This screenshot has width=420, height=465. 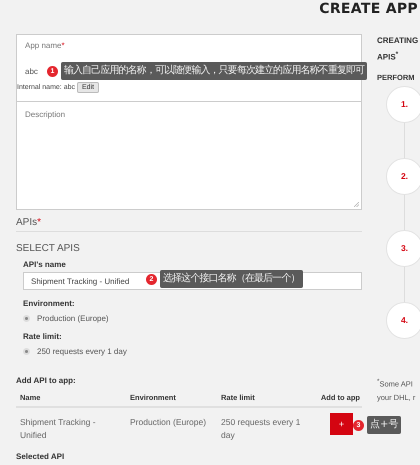 I want to click on field-label: Rate limit:, so click(x=42, y=336).